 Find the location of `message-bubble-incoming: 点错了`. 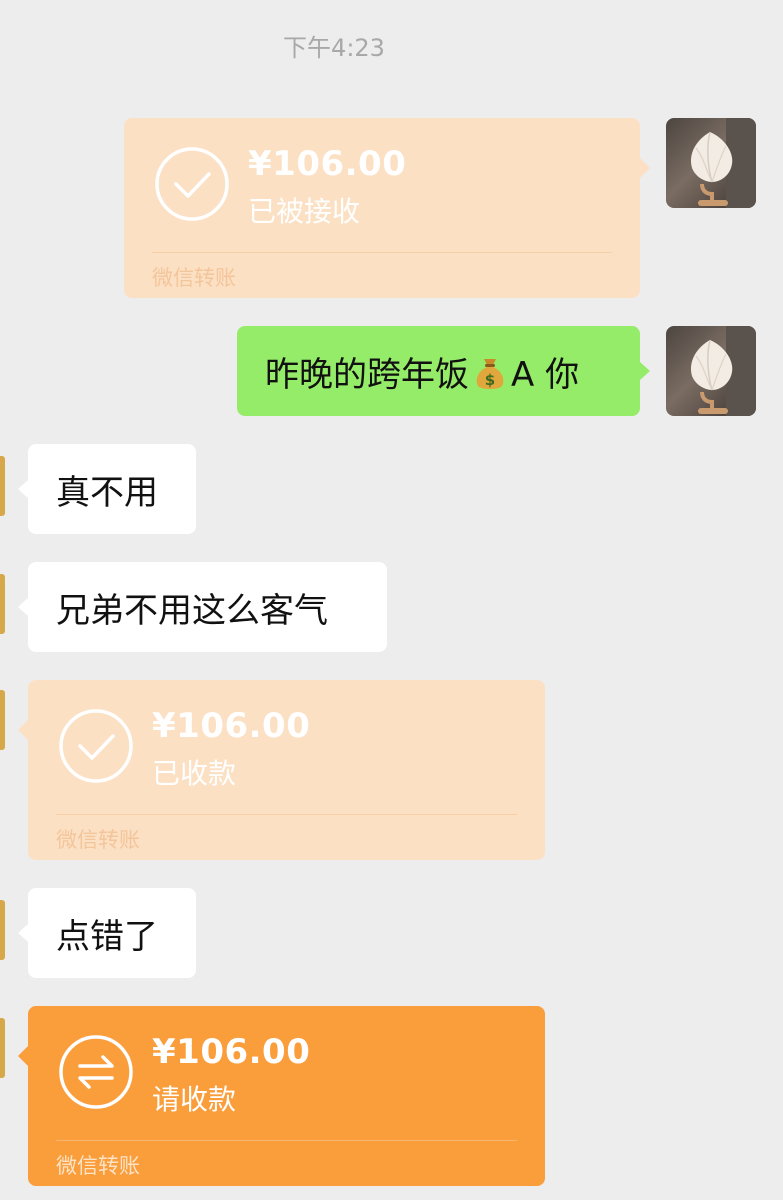

message-bubble-incoming: 点错了 is located at coordinates (107, 933).